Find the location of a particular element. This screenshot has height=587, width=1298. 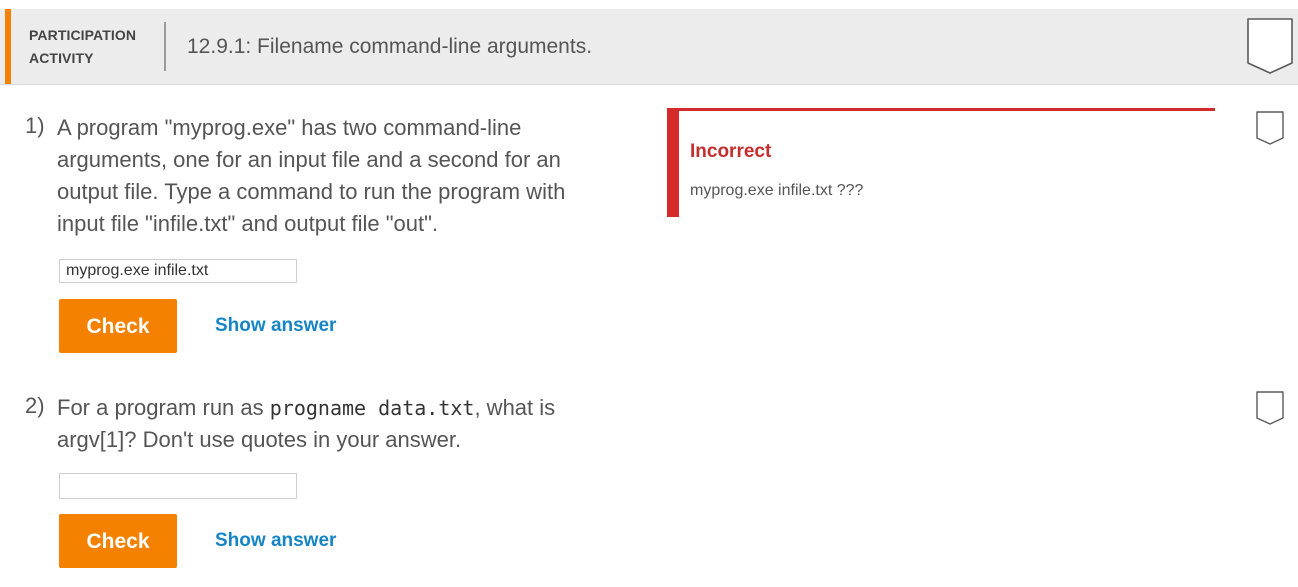

activity-type-line1: PARTICIPATION is located at coordinates (83, 35).